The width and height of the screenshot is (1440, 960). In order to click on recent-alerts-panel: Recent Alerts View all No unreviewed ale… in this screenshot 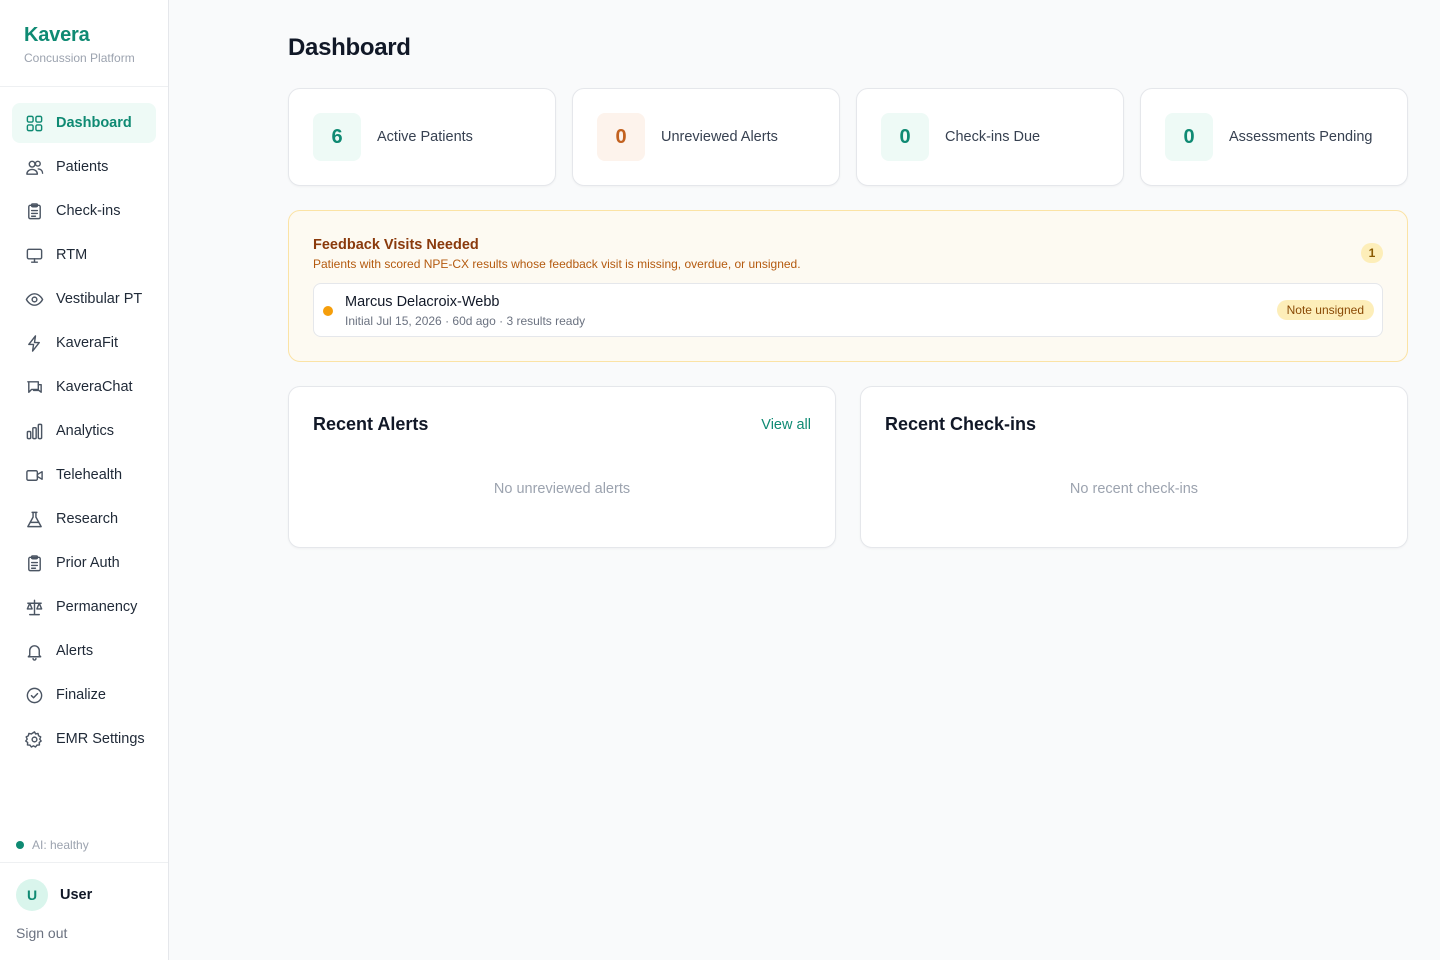, I will do `click(562, 467)`.